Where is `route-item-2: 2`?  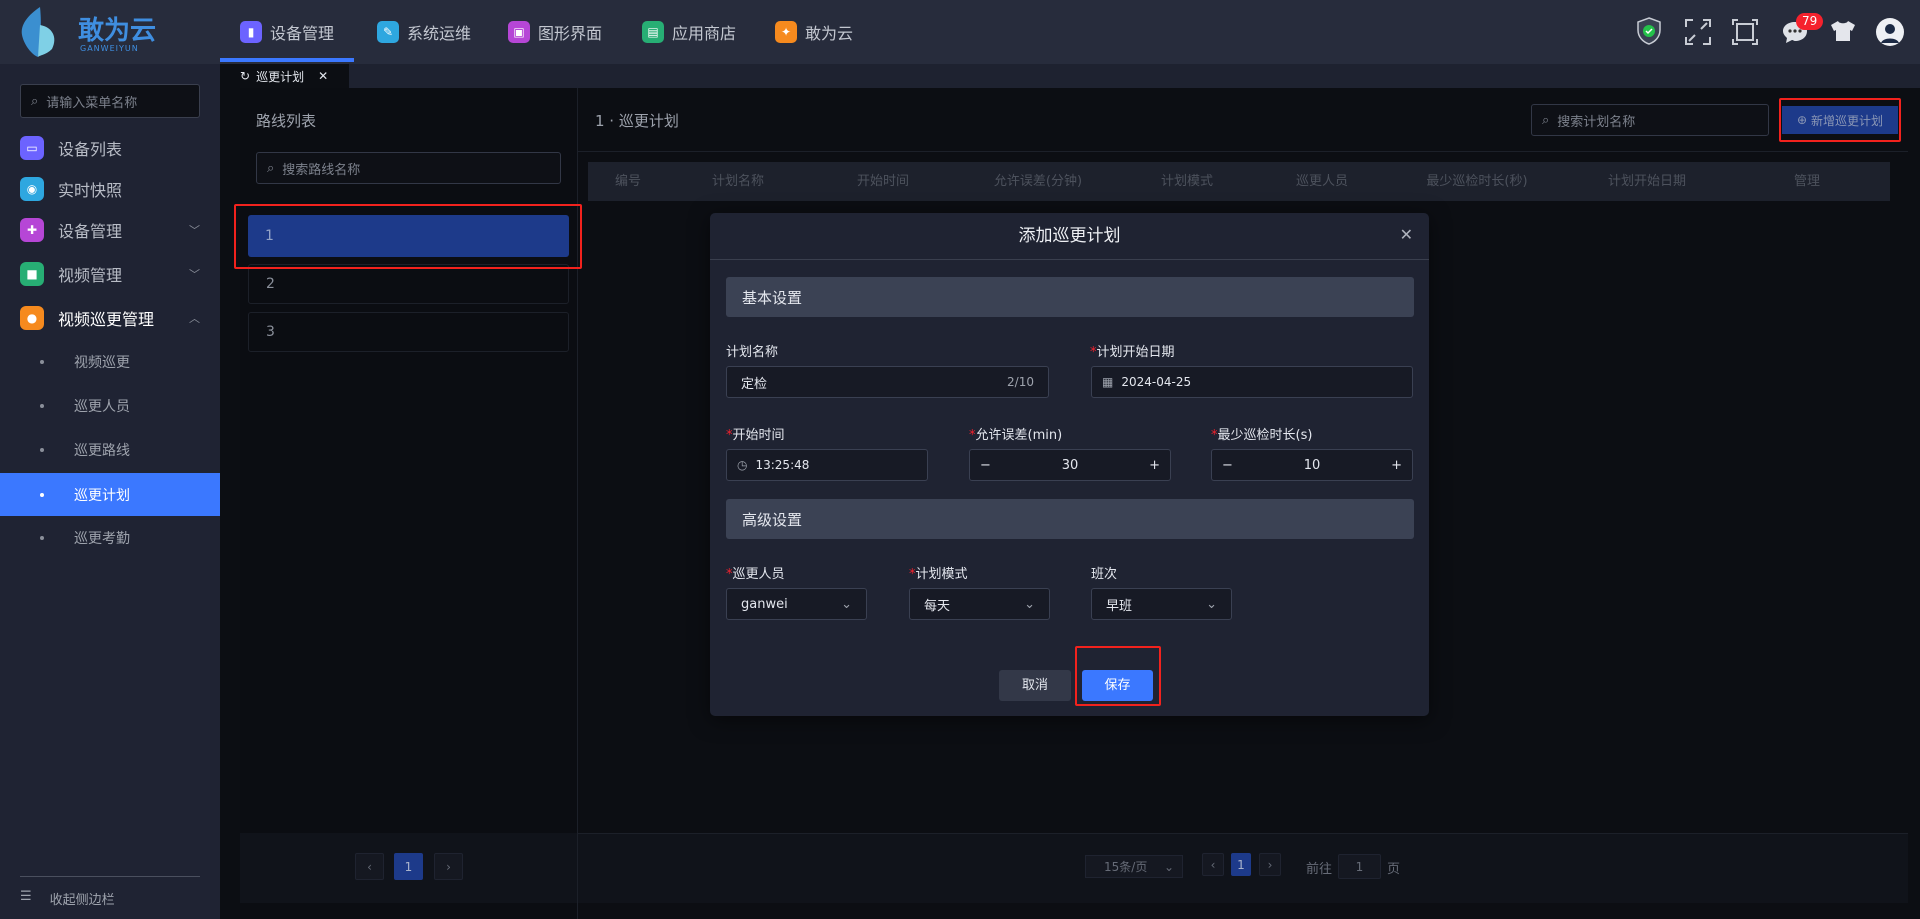 route-item-2: 2 is located at coordinates (408, 284).